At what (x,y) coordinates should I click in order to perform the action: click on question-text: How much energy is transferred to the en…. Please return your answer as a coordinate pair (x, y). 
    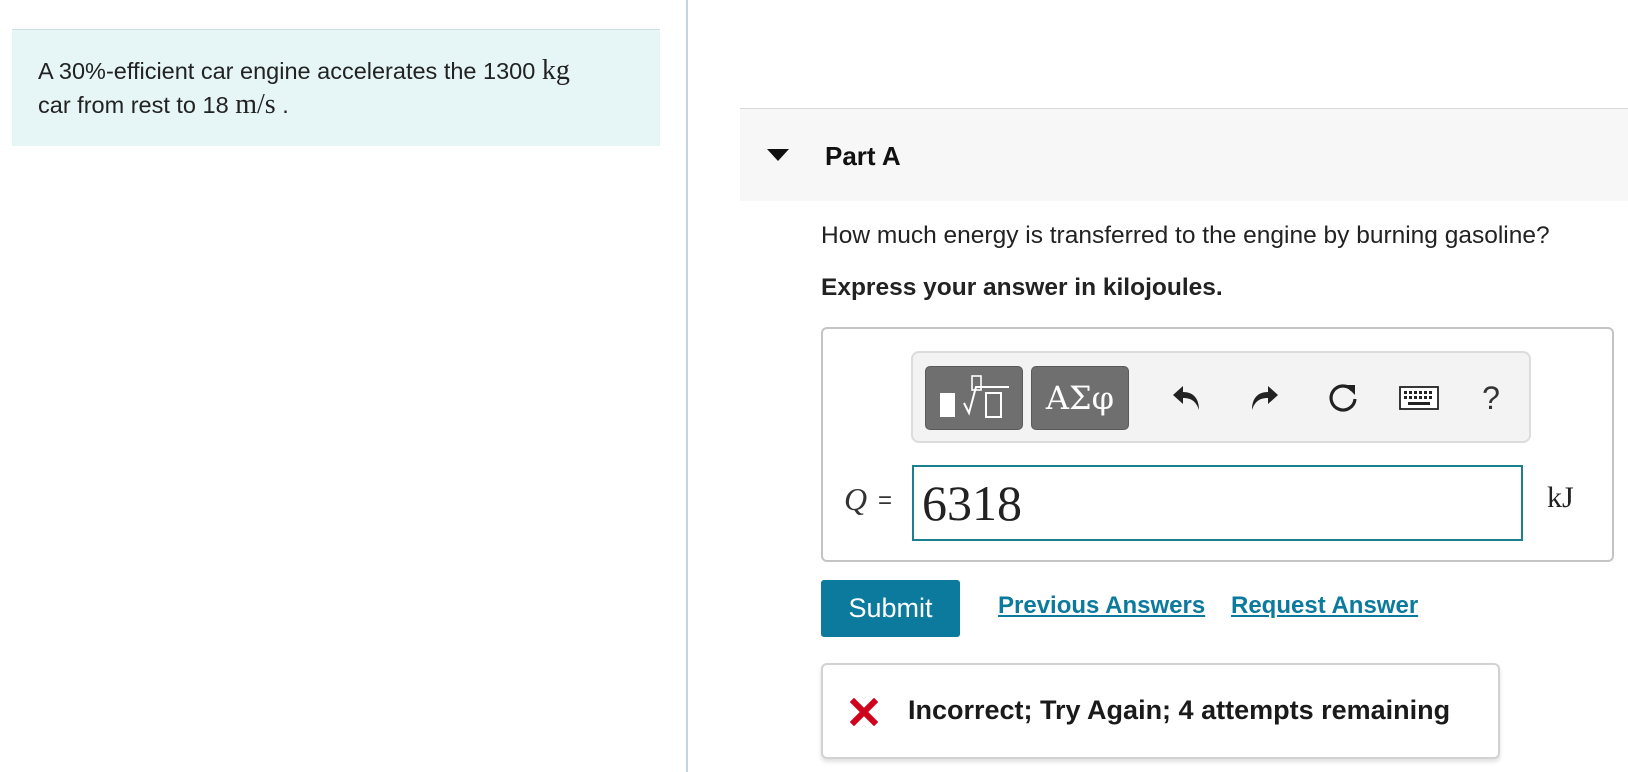
    Looking at the image, I should click on (1185, 235).